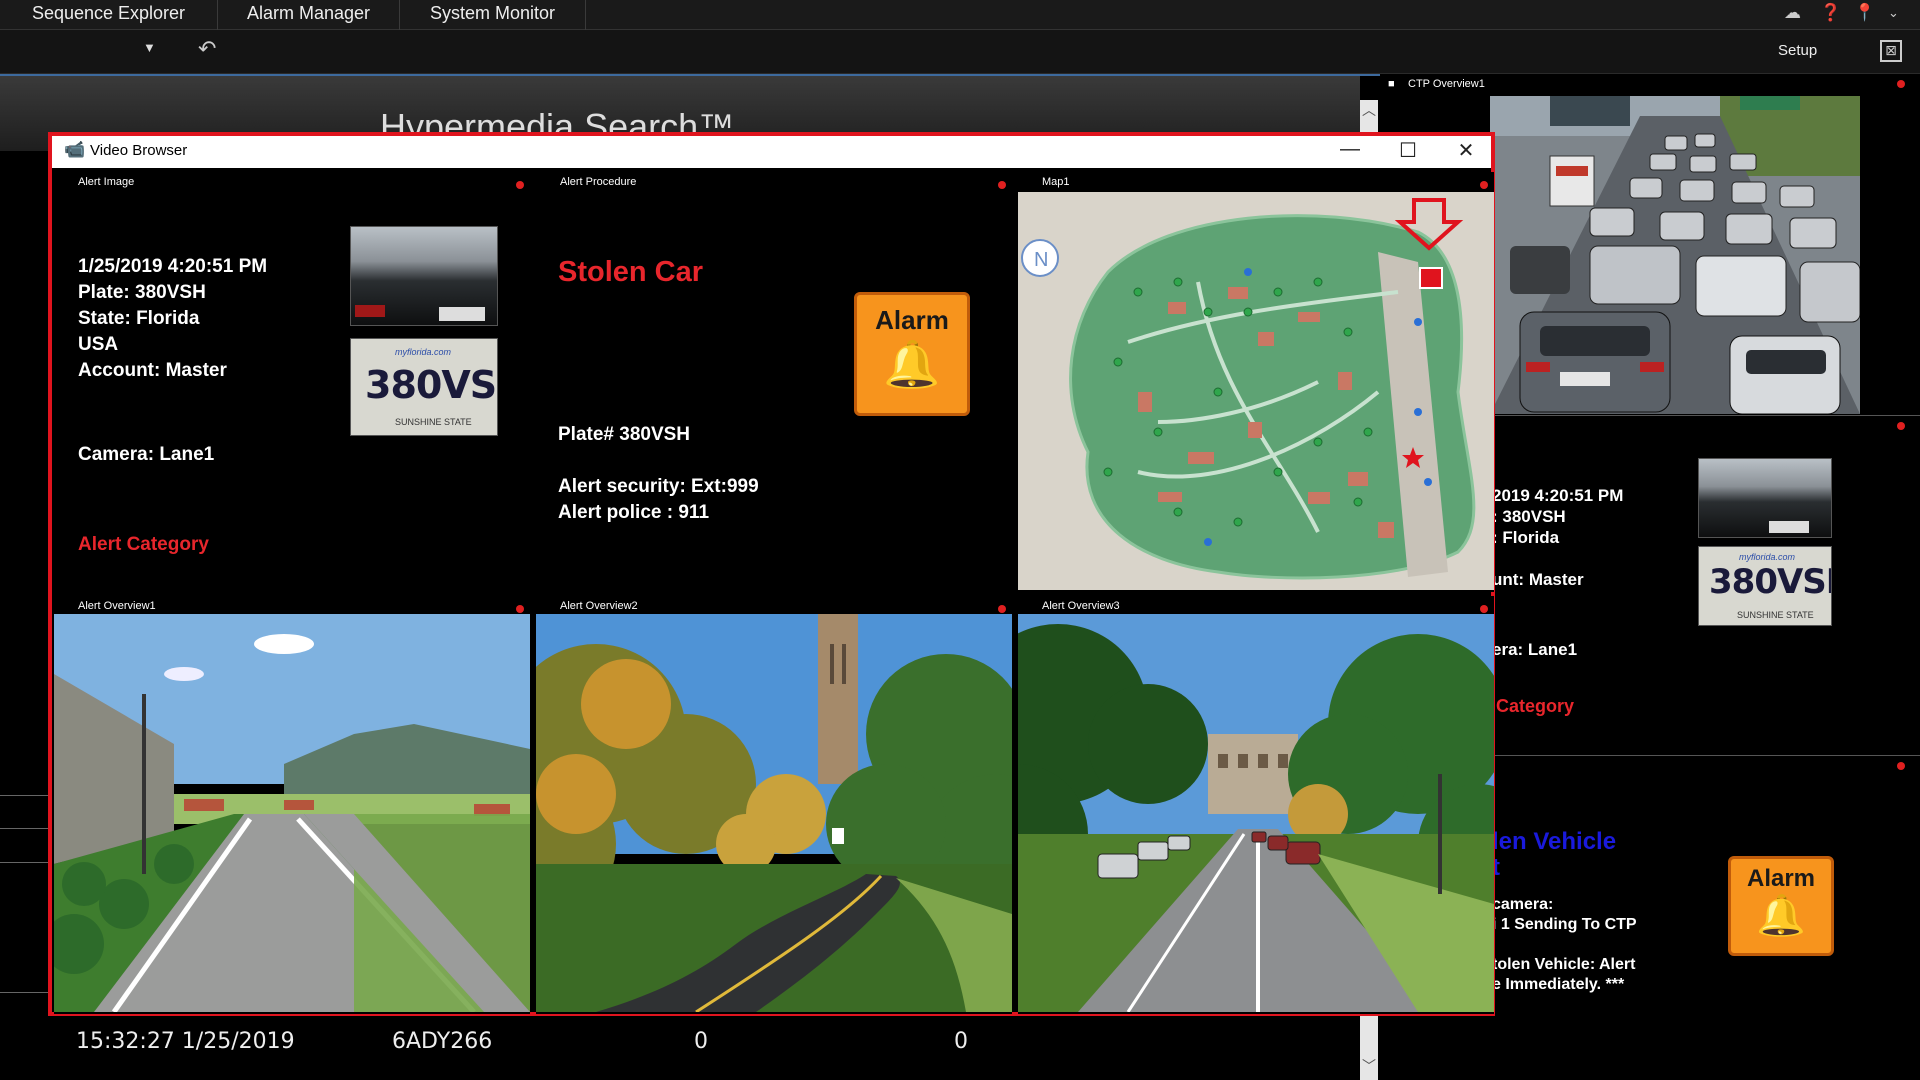  I want to click on tab-system-monitor: System Monitor, so click(493, 15).